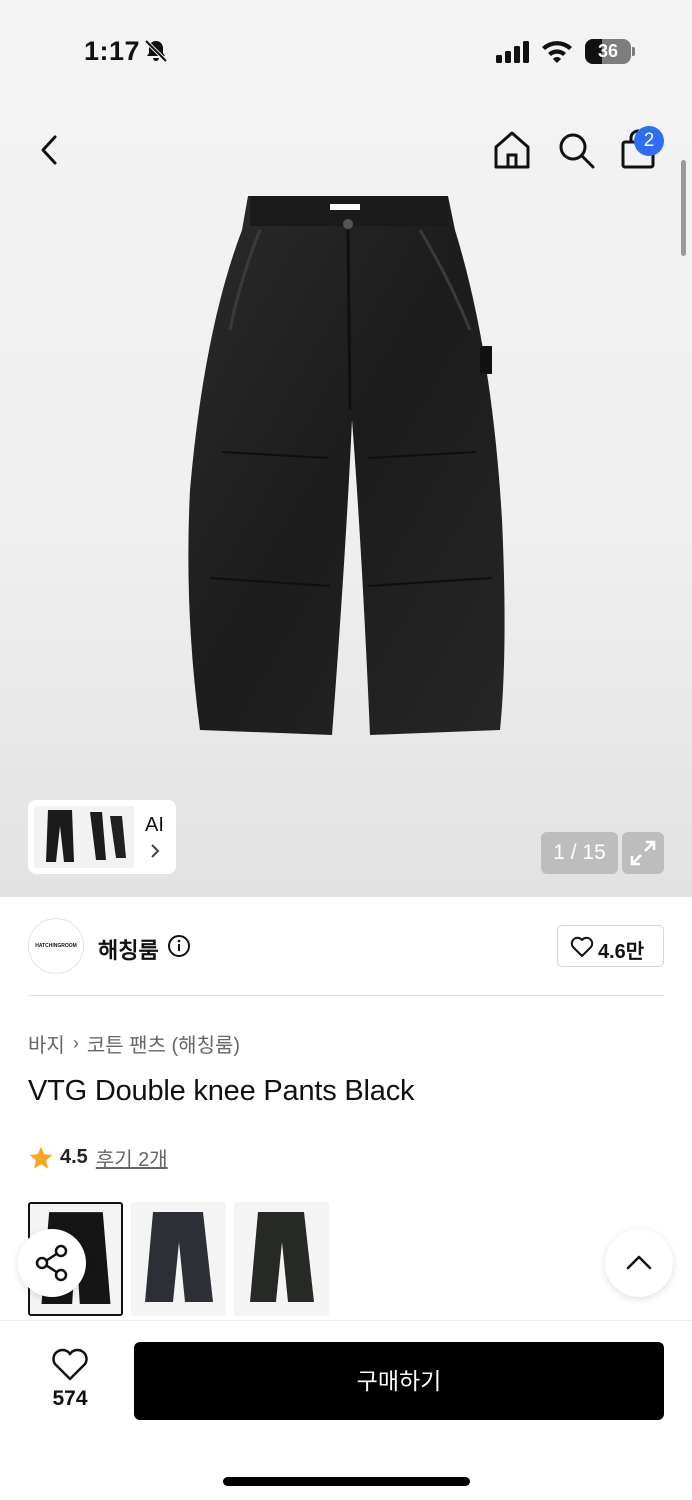 The height and width of the screenshot is (1500, 692). Describe the element at coordinates (156, 51) in the screenshot. I see `bell-slash-icon` at that location.